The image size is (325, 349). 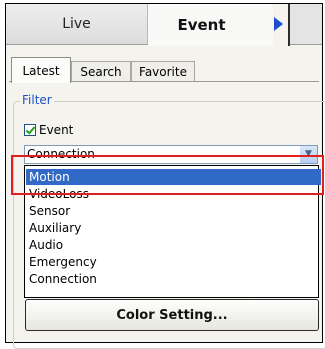 What do you see at coordinates (49, 177) in the screenshot?
I see `dropdown-item-label: Motion` at bounding box center [49, 177].